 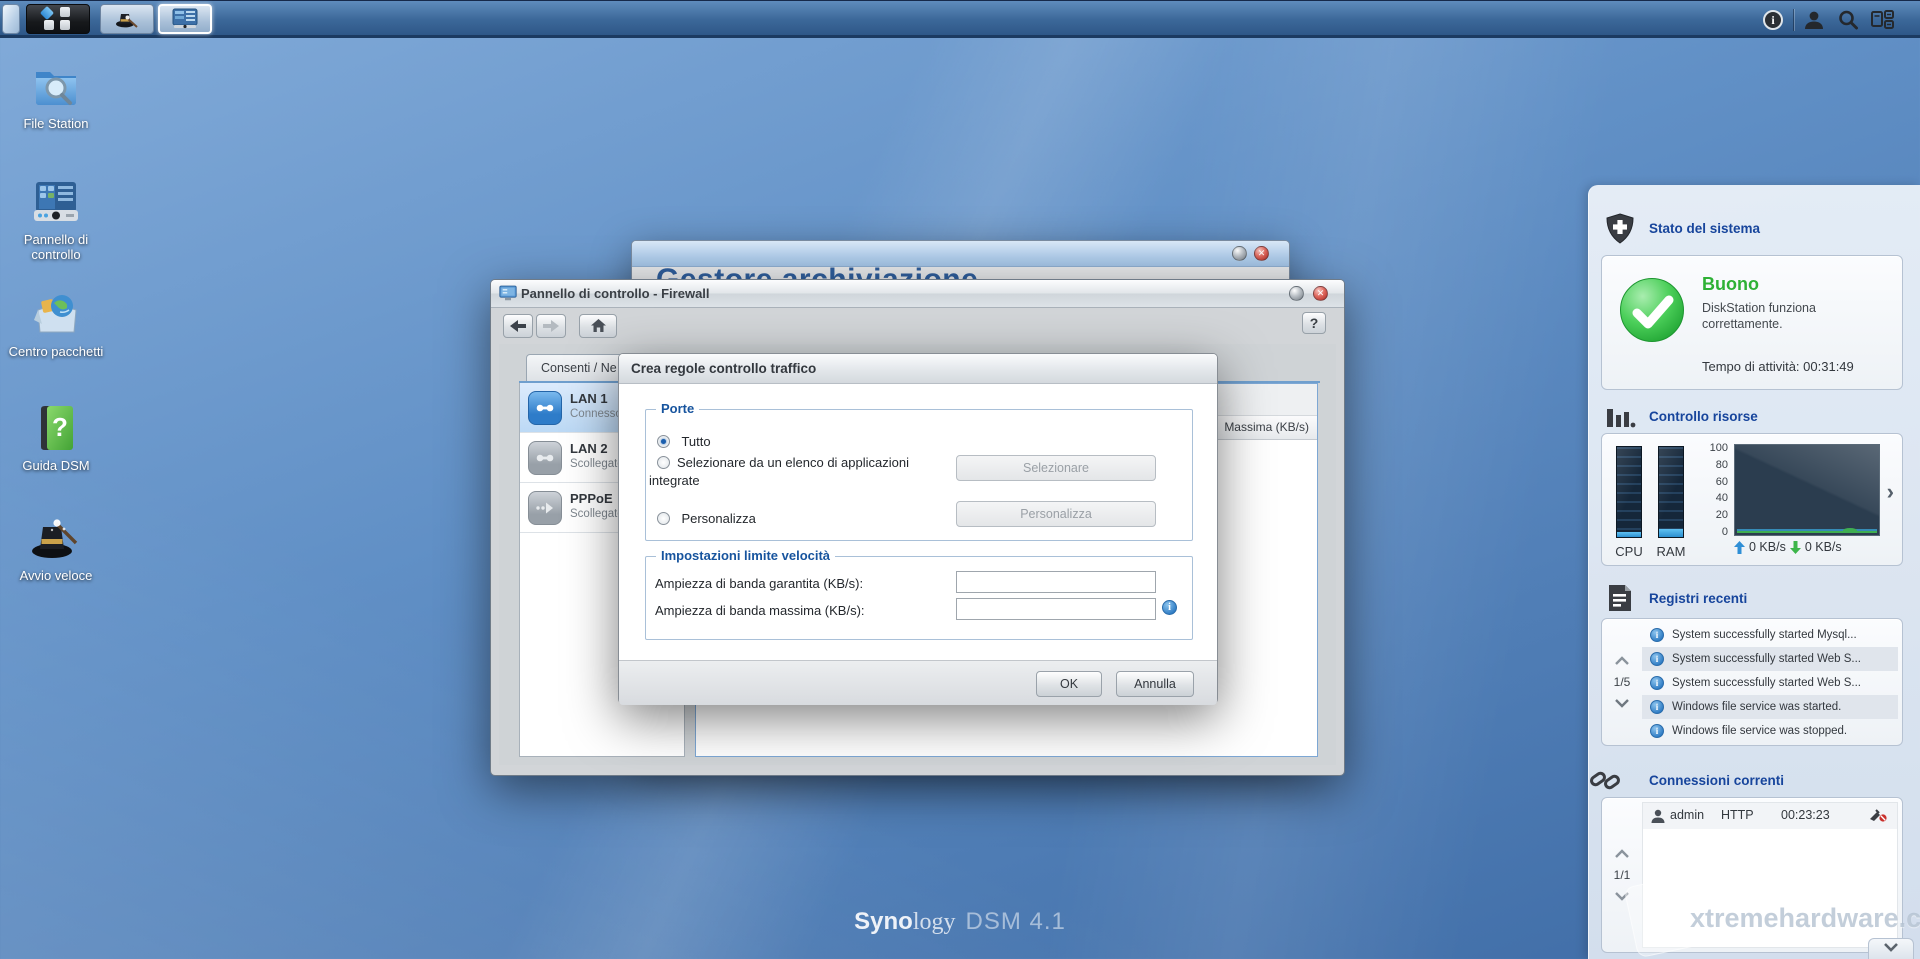 I want to click on link-icon, so click(x=1605, y=780).